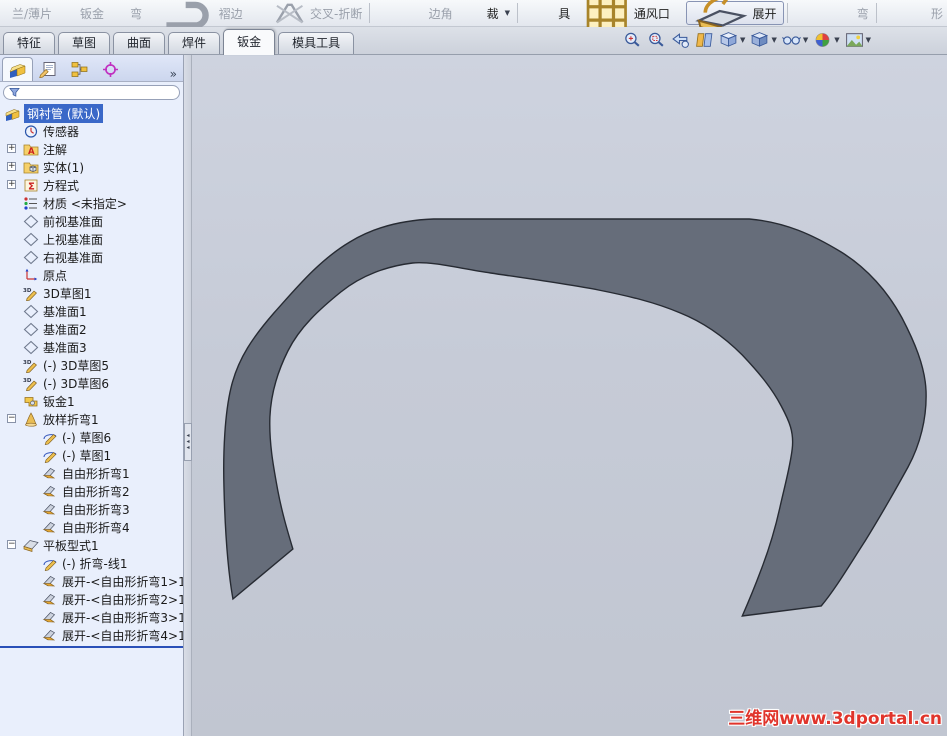 This screenshot has width=947, height=736. I want to click on tree-item: 上视基准面, so click(91, 239).